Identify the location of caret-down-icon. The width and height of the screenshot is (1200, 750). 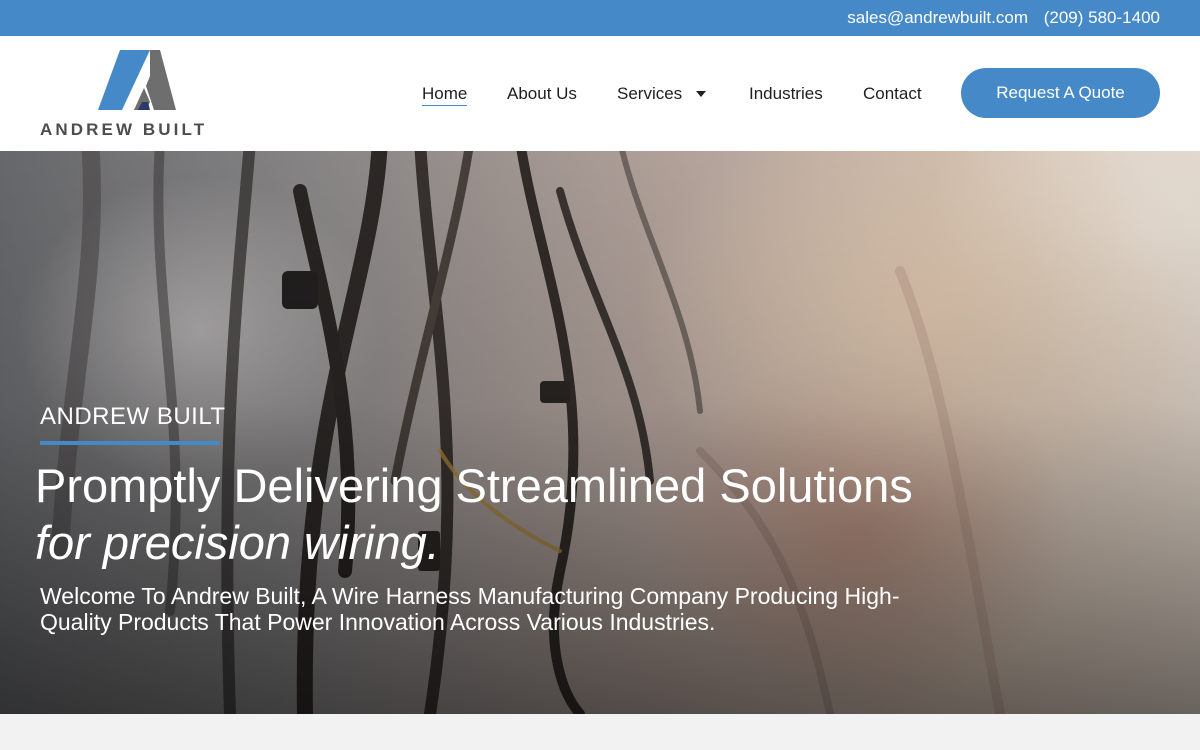
(701, 93).